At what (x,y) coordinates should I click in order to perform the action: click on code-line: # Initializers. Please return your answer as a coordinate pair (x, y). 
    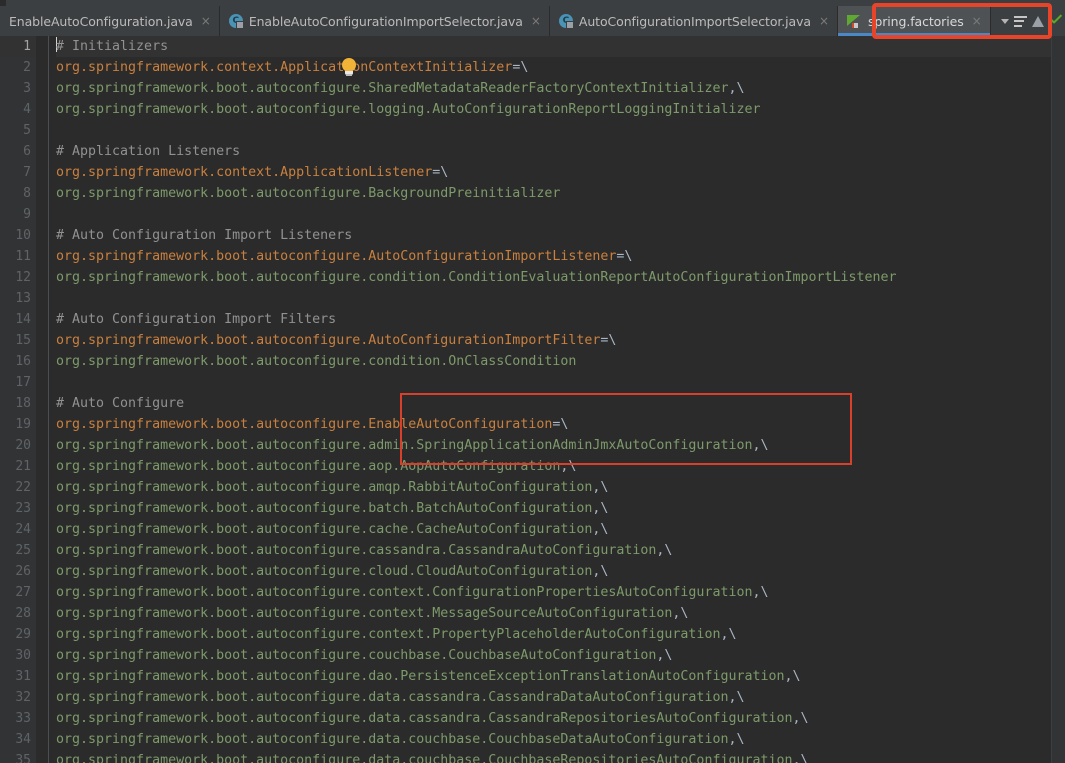
    Looking at the image, I should click on (560, 46).